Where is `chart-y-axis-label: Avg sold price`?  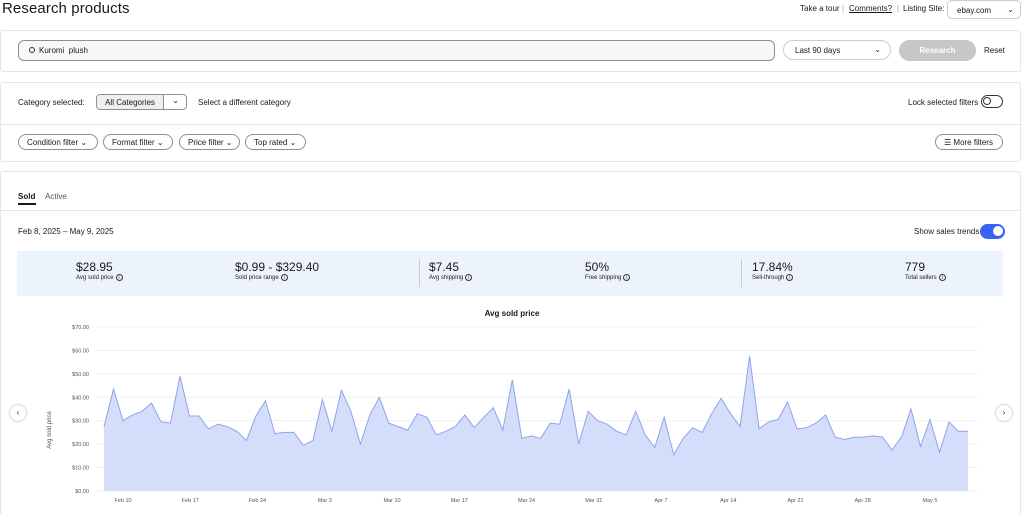 chart-y-axis-label: Avg sold price is located at coordinates (50, 430).